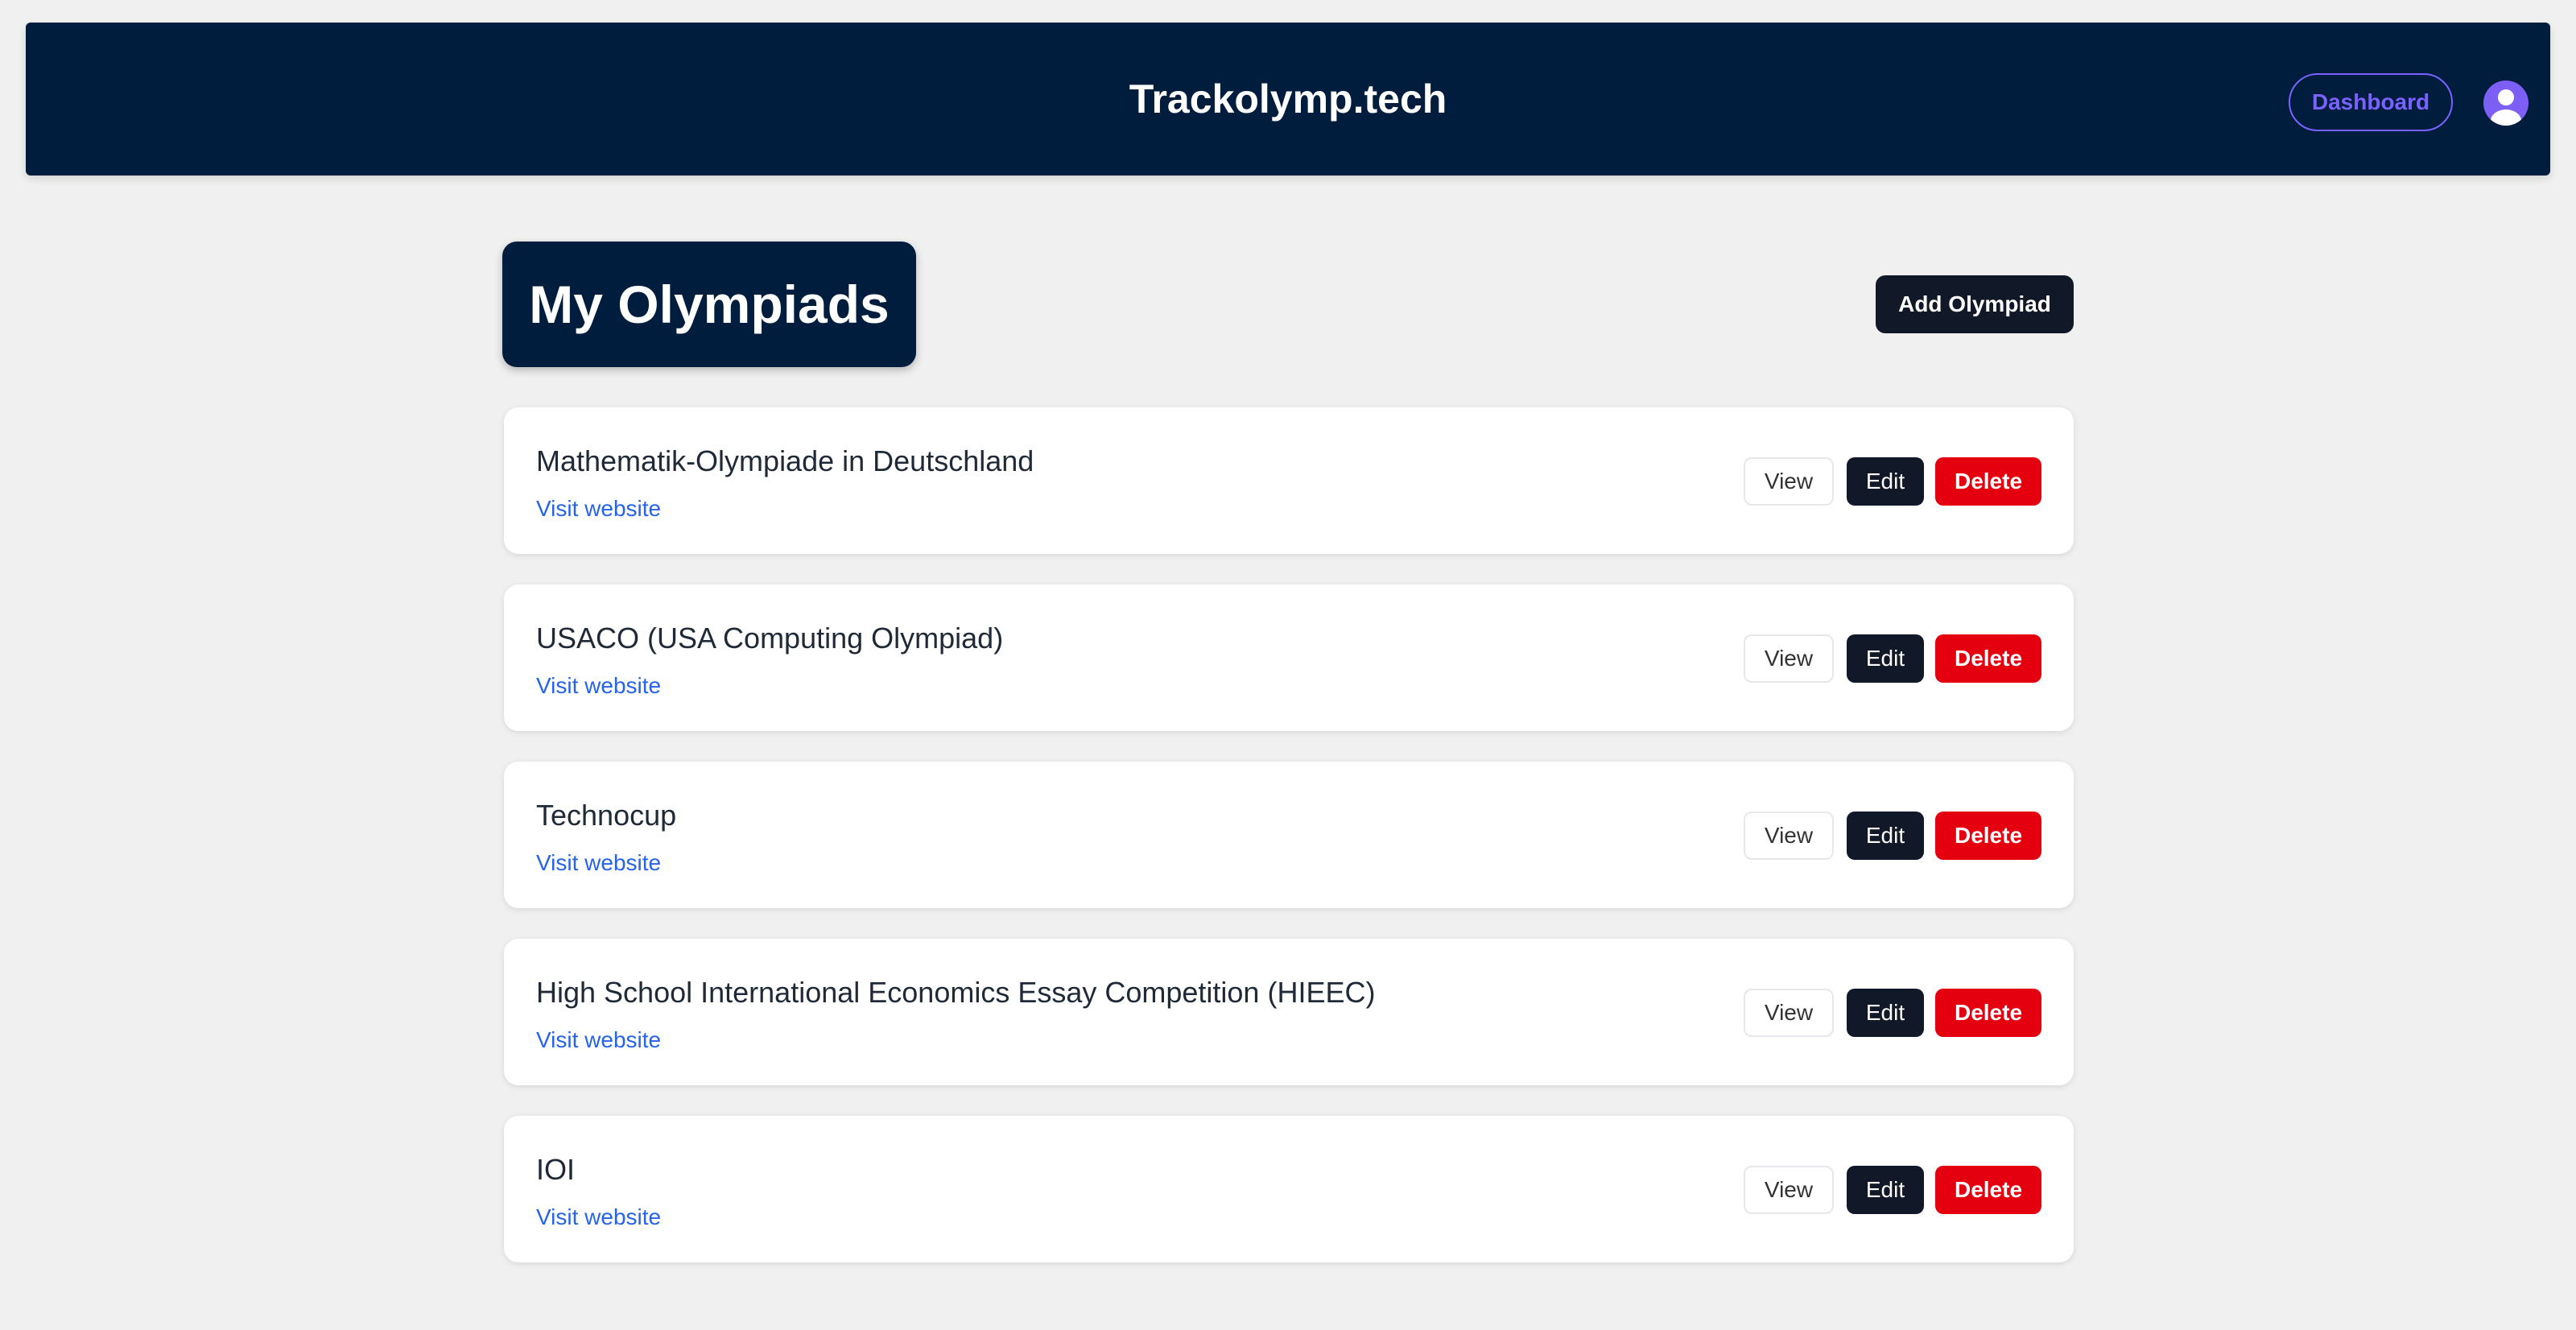 The image size is (2576, 1330). I want to click on olympiad-name: Technocup, so click(606, 816).